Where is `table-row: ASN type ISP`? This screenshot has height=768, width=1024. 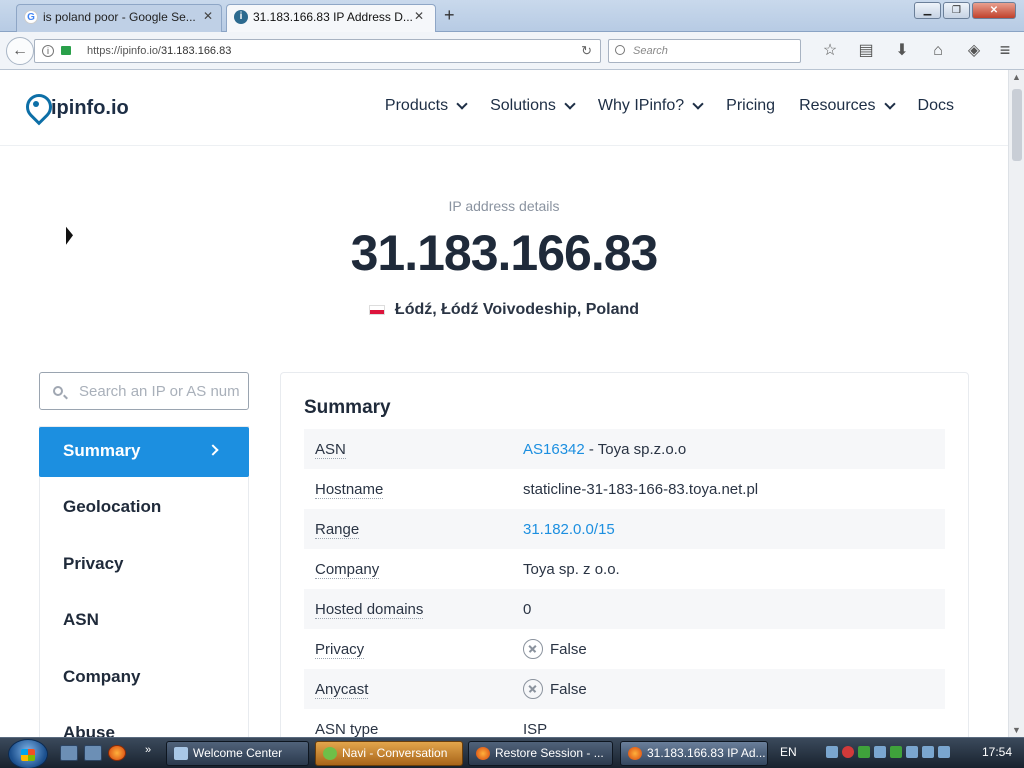 table-row: ASN type ISP is located at coordinates (431, 728).